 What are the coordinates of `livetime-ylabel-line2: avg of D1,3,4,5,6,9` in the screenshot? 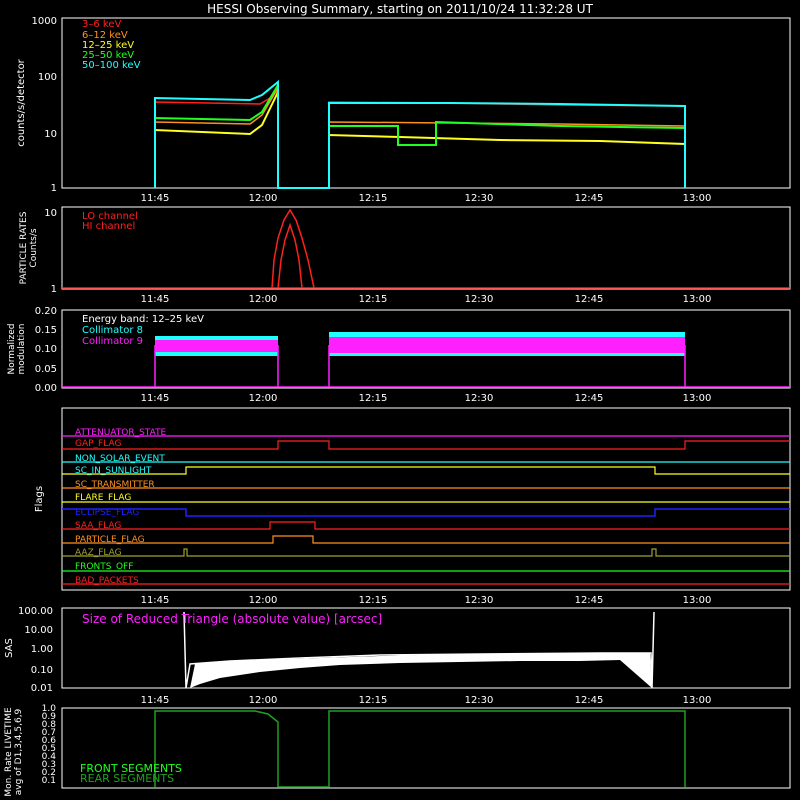 It's located at (19, 751).